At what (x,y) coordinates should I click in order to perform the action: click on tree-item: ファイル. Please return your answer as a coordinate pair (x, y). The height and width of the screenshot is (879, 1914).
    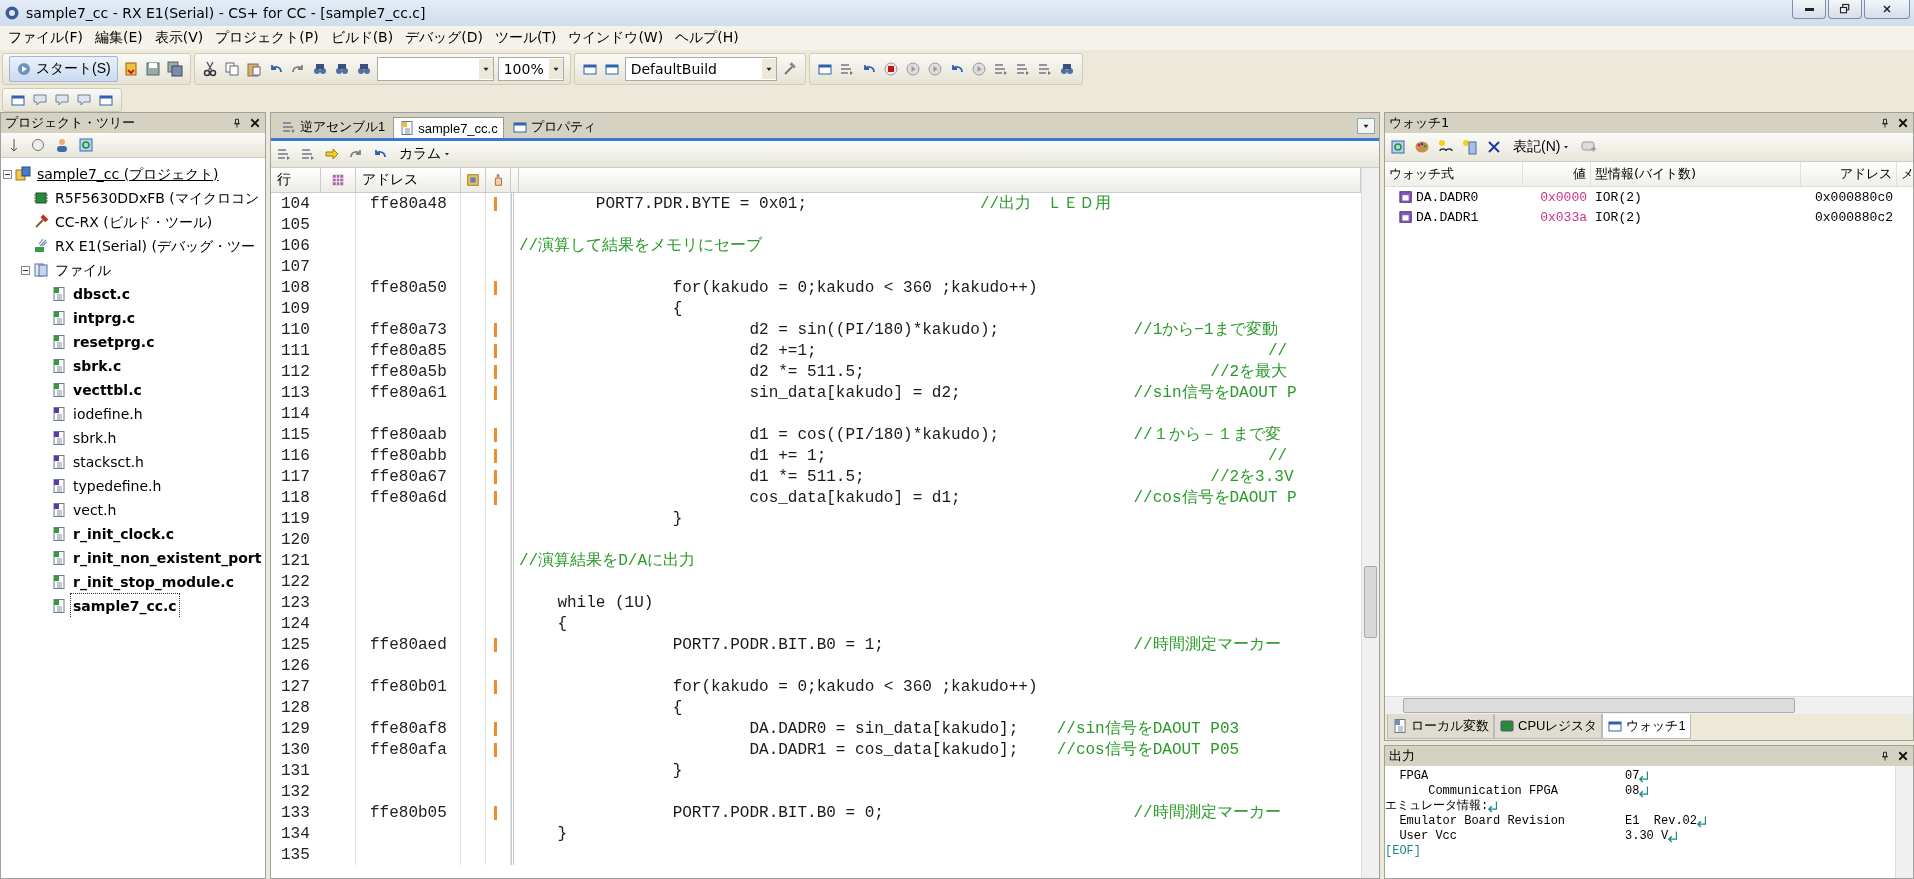
    Looking at the image, I should click on (83, 270).